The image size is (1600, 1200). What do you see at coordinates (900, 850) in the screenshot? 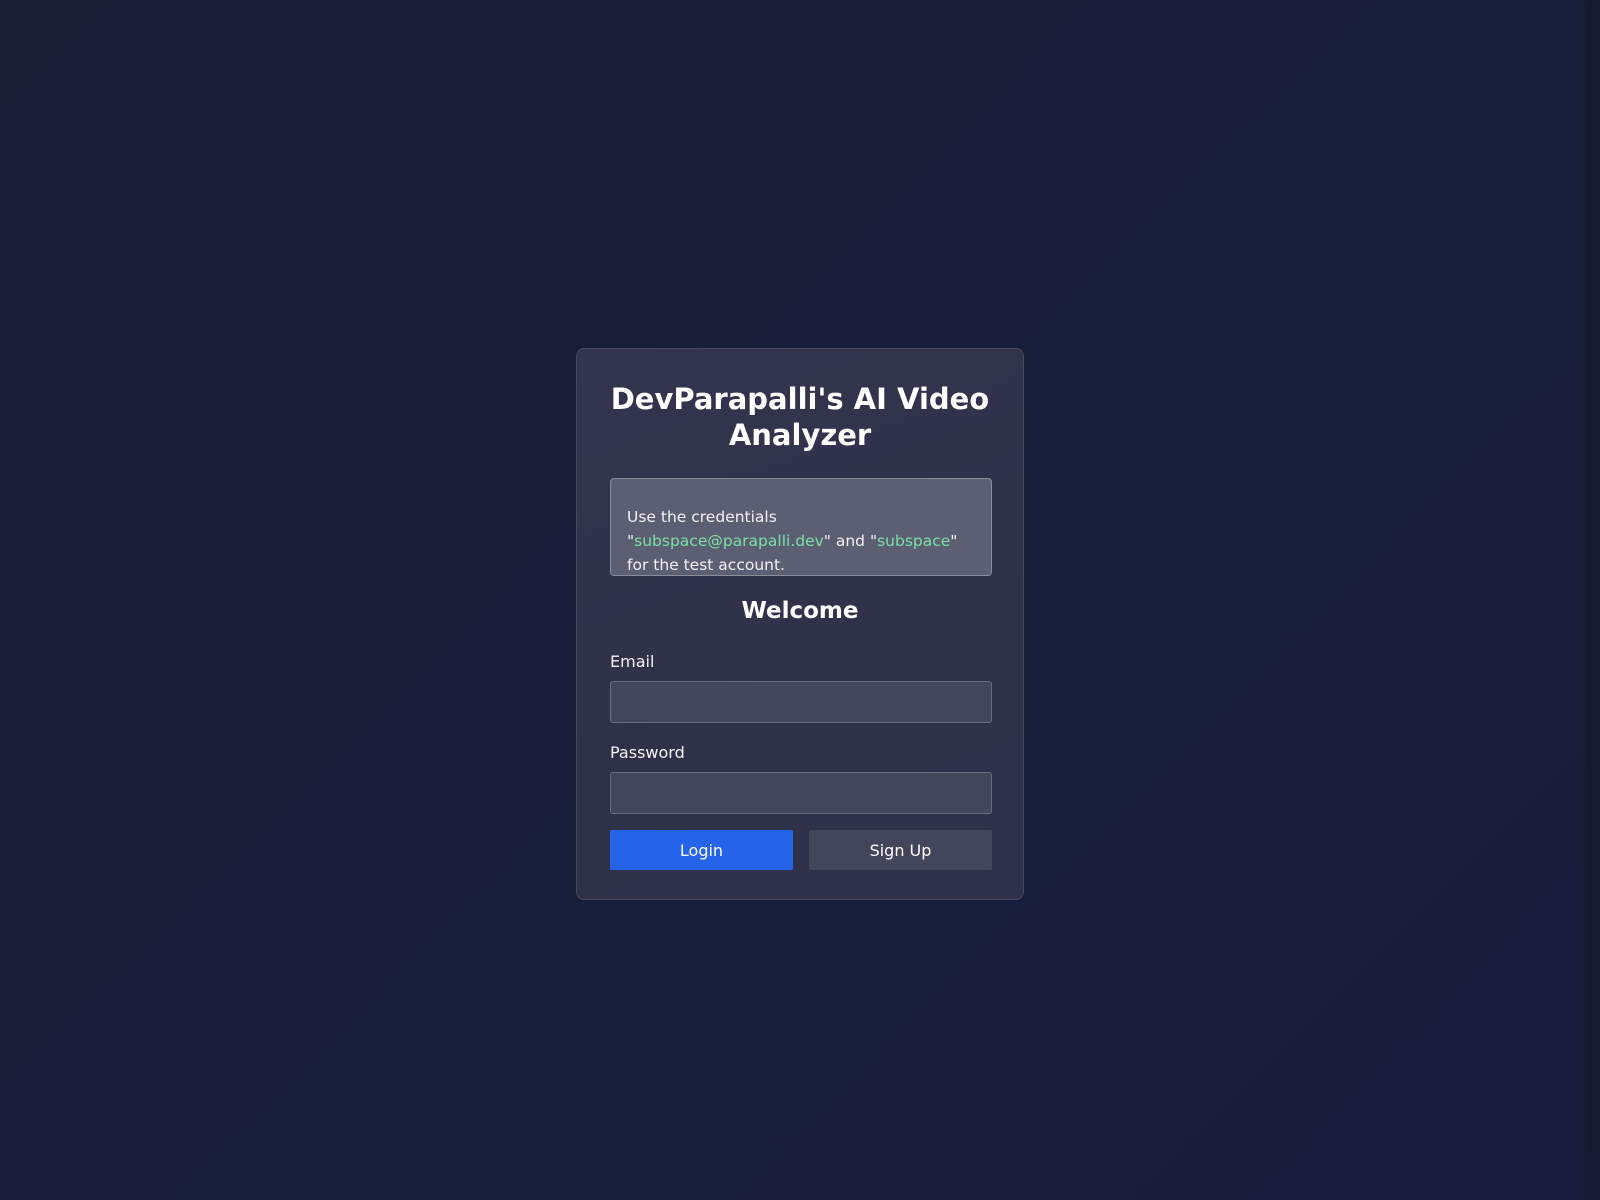
I see `sign-up-button: Sign Up` at bounding box center [900, 850].